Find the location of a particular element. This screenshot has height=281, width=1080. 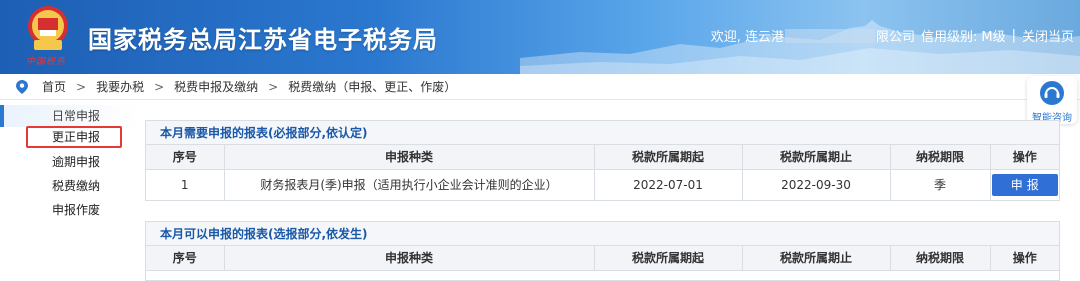

sidebar-item-overdue-declare: 逾期申报 is located at coordinates (69, 162).